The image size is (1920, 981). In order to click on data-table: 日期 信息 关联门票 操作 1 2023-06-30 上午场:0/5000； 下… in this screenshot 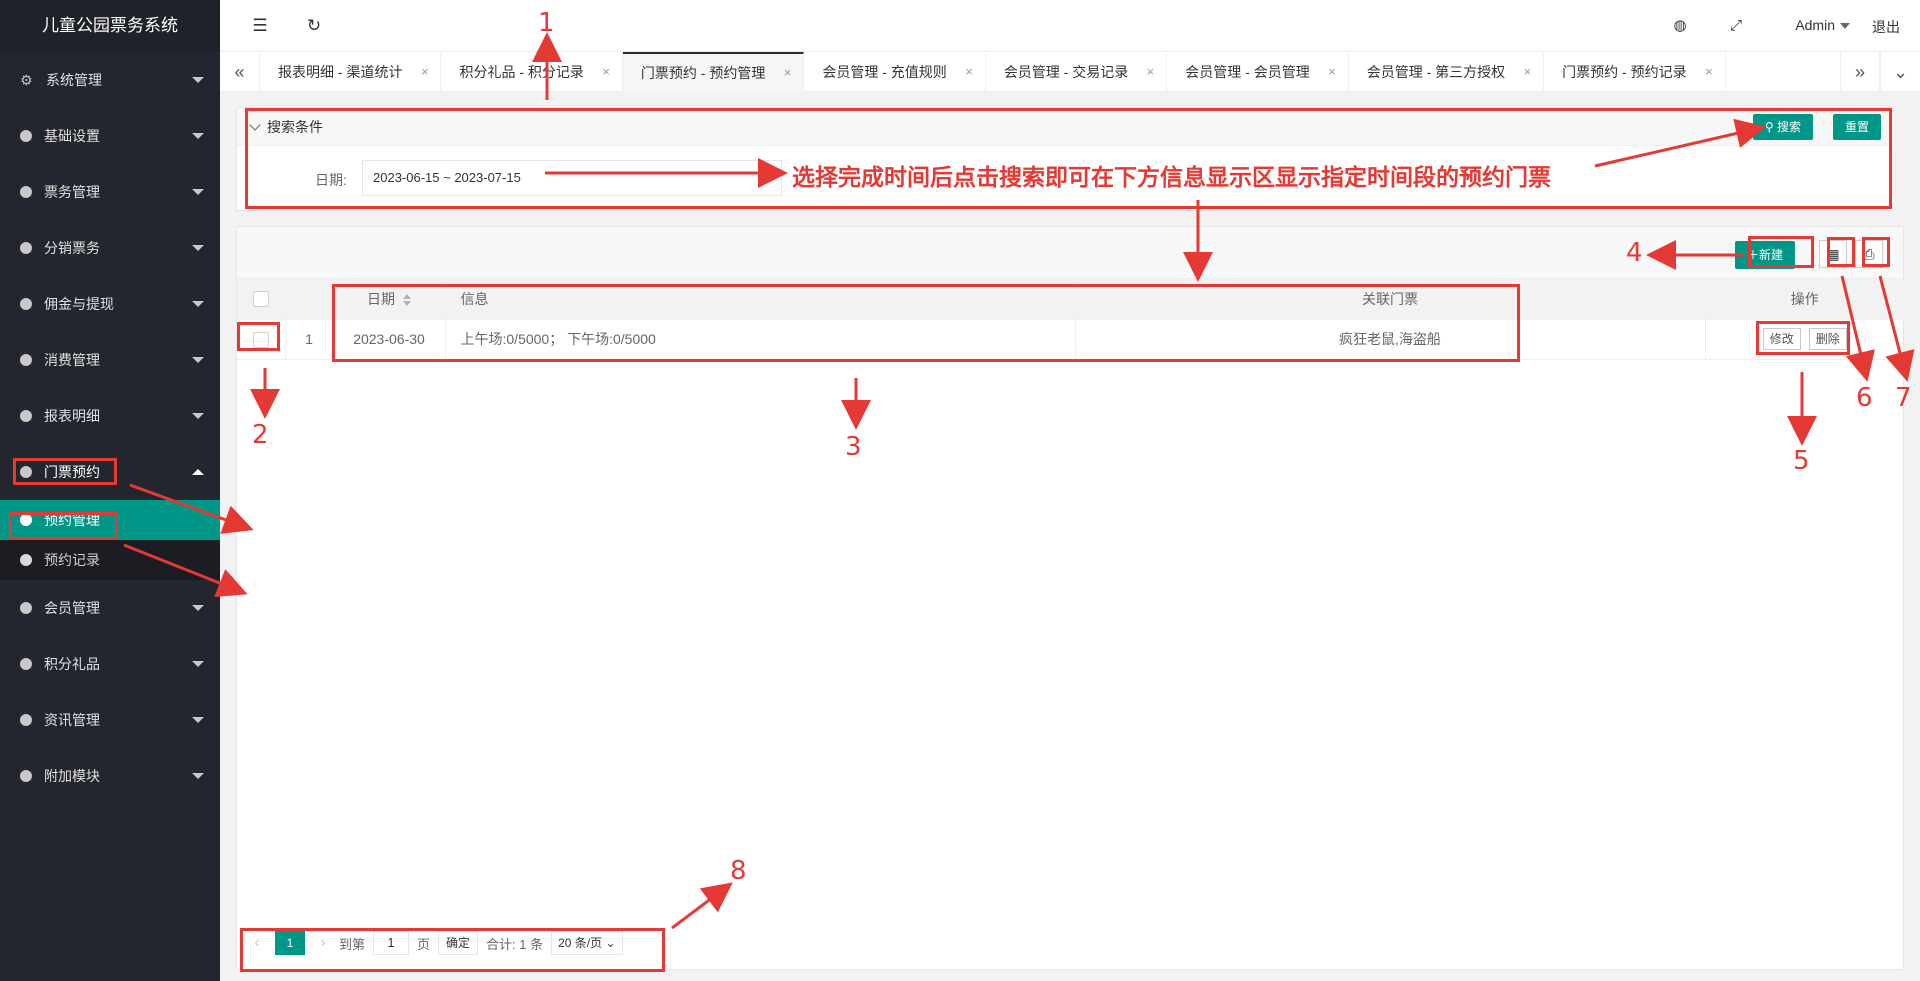, I will do `click(1071, 319)`.